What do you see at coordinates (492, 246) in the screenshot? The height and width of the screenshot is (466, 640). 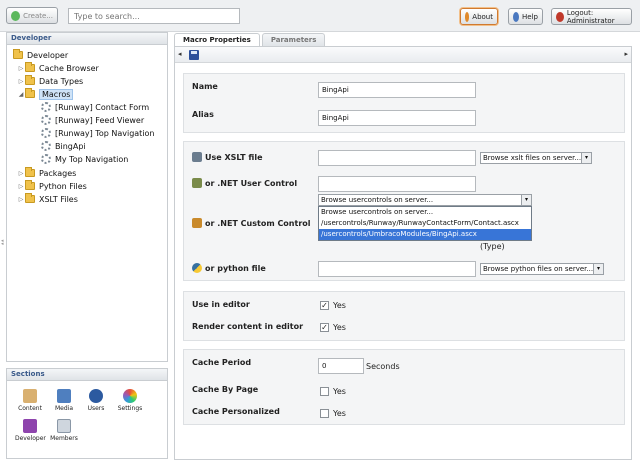 I see `type-label: (Type)` at bounding box center [492, 246].